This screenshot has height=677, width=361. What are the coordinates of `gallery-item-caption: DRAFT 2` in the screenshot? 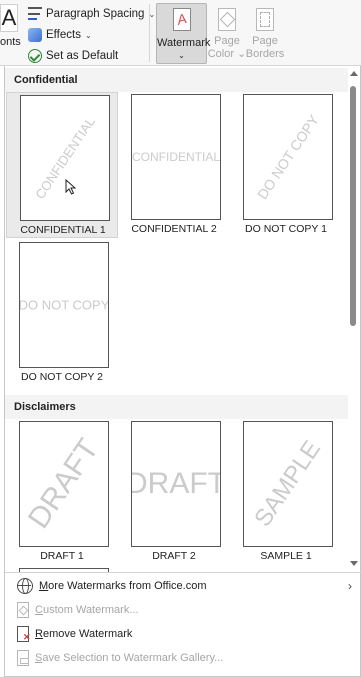 It's located at (174, 556).